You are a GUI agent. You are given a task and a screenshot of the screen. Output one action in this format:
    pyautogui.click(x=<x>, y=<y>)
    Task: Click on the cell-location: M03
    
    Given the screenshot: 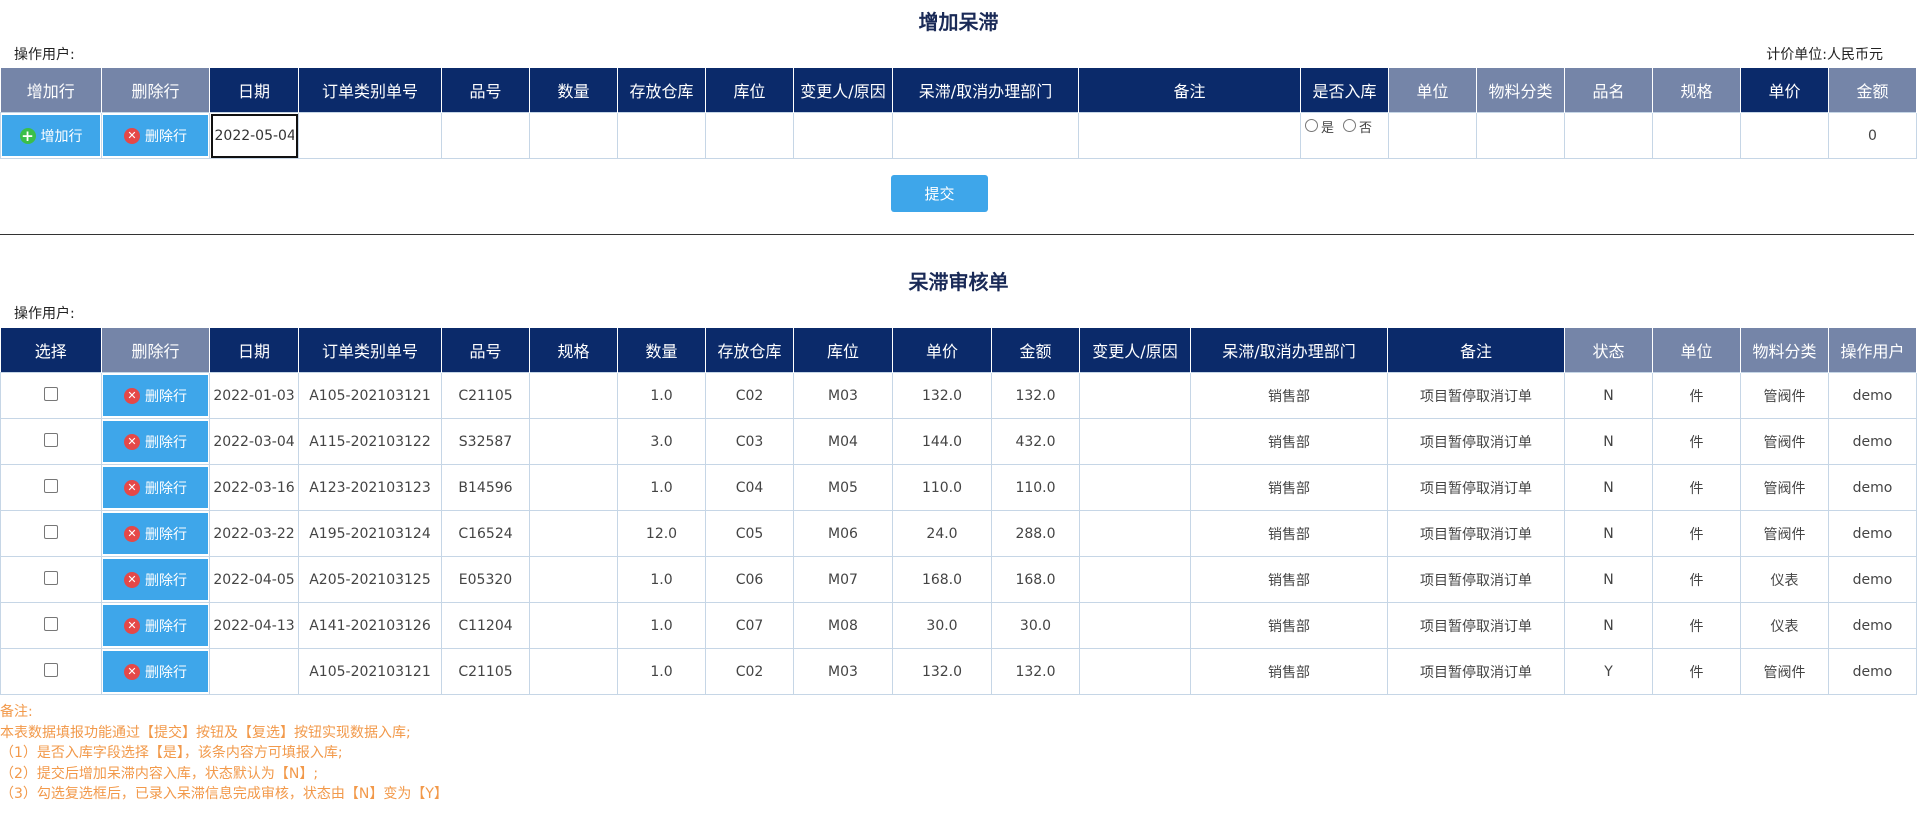 What is the action you would take?
    pyautogui.click(x=843, y=395)
    